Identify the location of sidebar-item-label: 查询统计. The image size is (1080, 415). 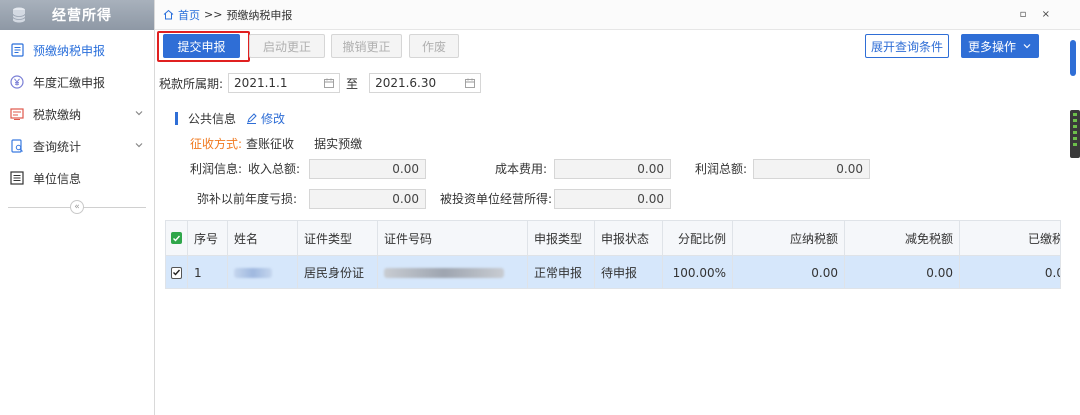
(57, 146).